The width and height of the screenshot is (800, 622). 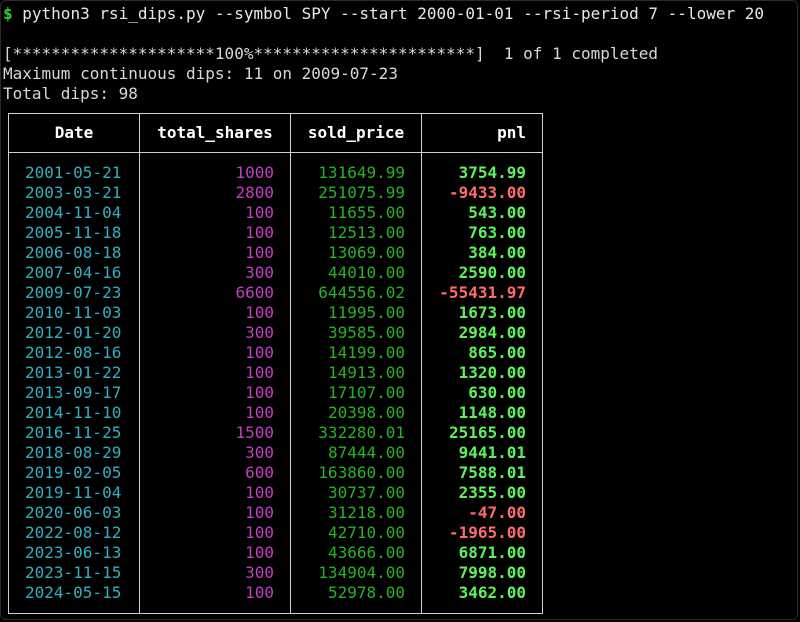 What do you see at coordinates (215, 133) in the screenshot?
I see `header-total-shares: total_shares` at bounding box center [215, 133].